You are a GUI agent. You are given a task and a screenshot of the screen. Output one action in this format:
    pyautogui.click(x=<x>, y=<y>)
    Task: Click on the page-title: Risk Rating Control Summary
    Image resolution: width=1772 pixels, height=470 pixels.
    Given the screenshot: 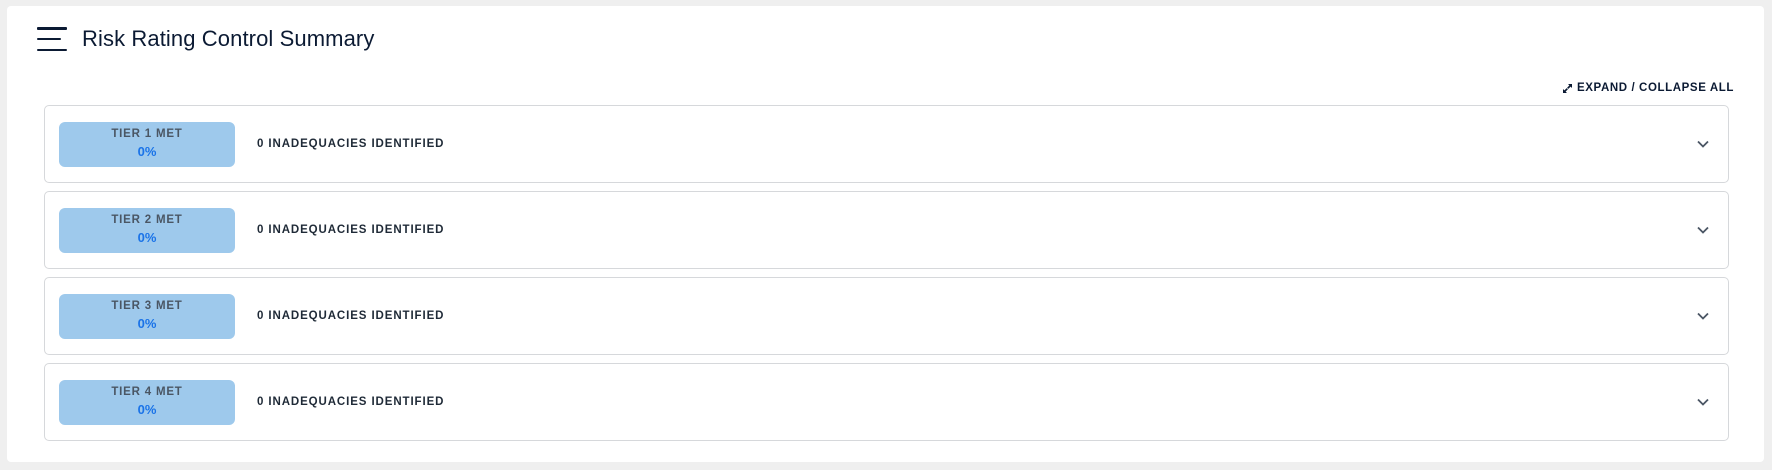 What is the action you would take?
    pyautogui.click(x=228, y=38)
    